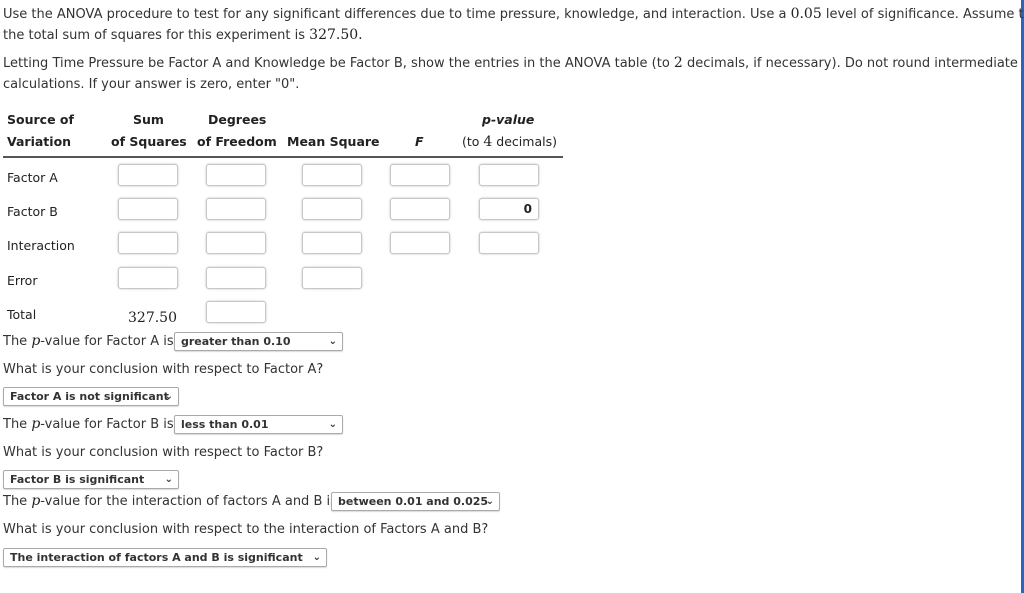 This screenshot has height=593, width=1024. I want to click on factor-a-ms-input, so click(332, 175).